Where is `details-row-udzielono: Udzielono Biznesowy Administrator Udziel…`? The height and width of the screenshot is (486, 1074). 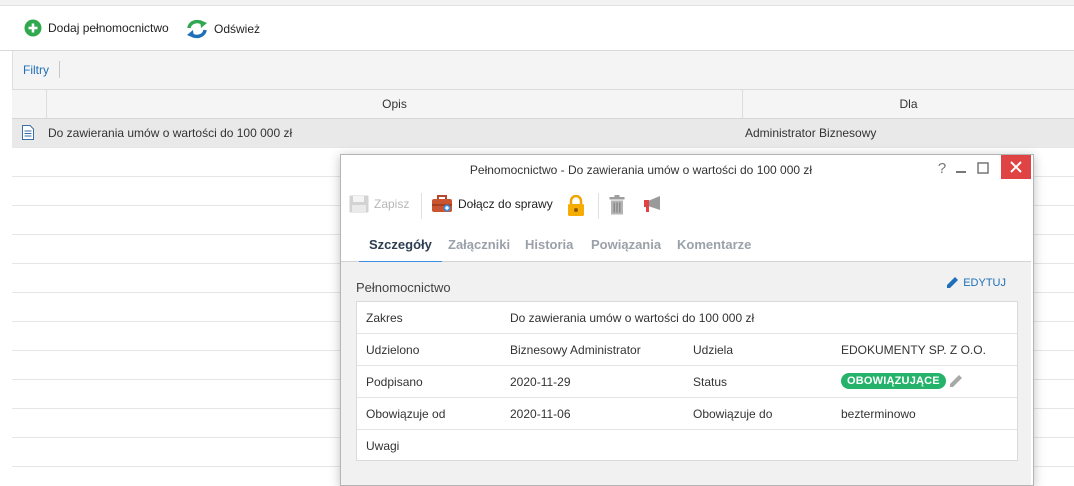 details-row-udzielono: Udzielono Biznesowy Administrator Udziel… is located at coordinates (687, 350).